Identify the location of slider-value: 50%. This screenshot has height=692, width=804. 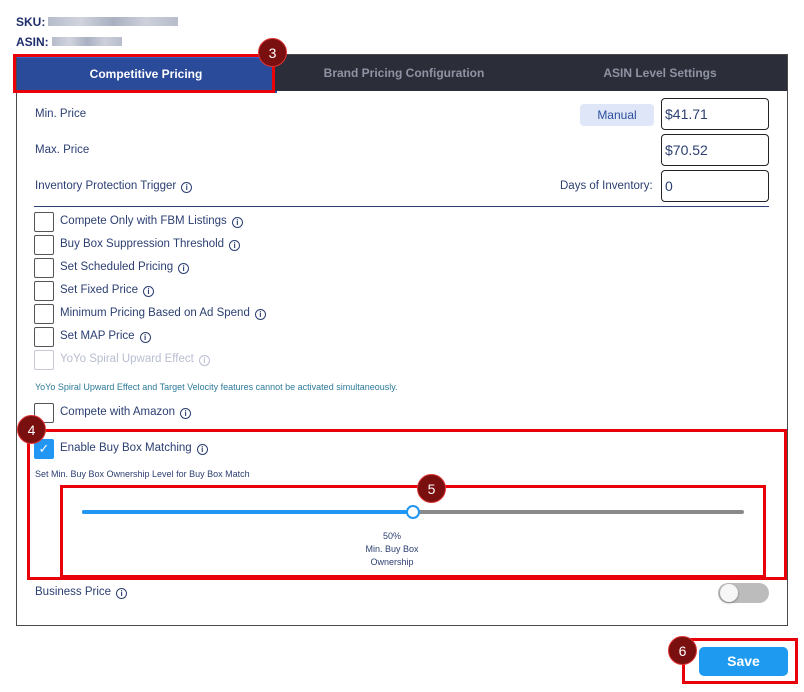
(391, 536).